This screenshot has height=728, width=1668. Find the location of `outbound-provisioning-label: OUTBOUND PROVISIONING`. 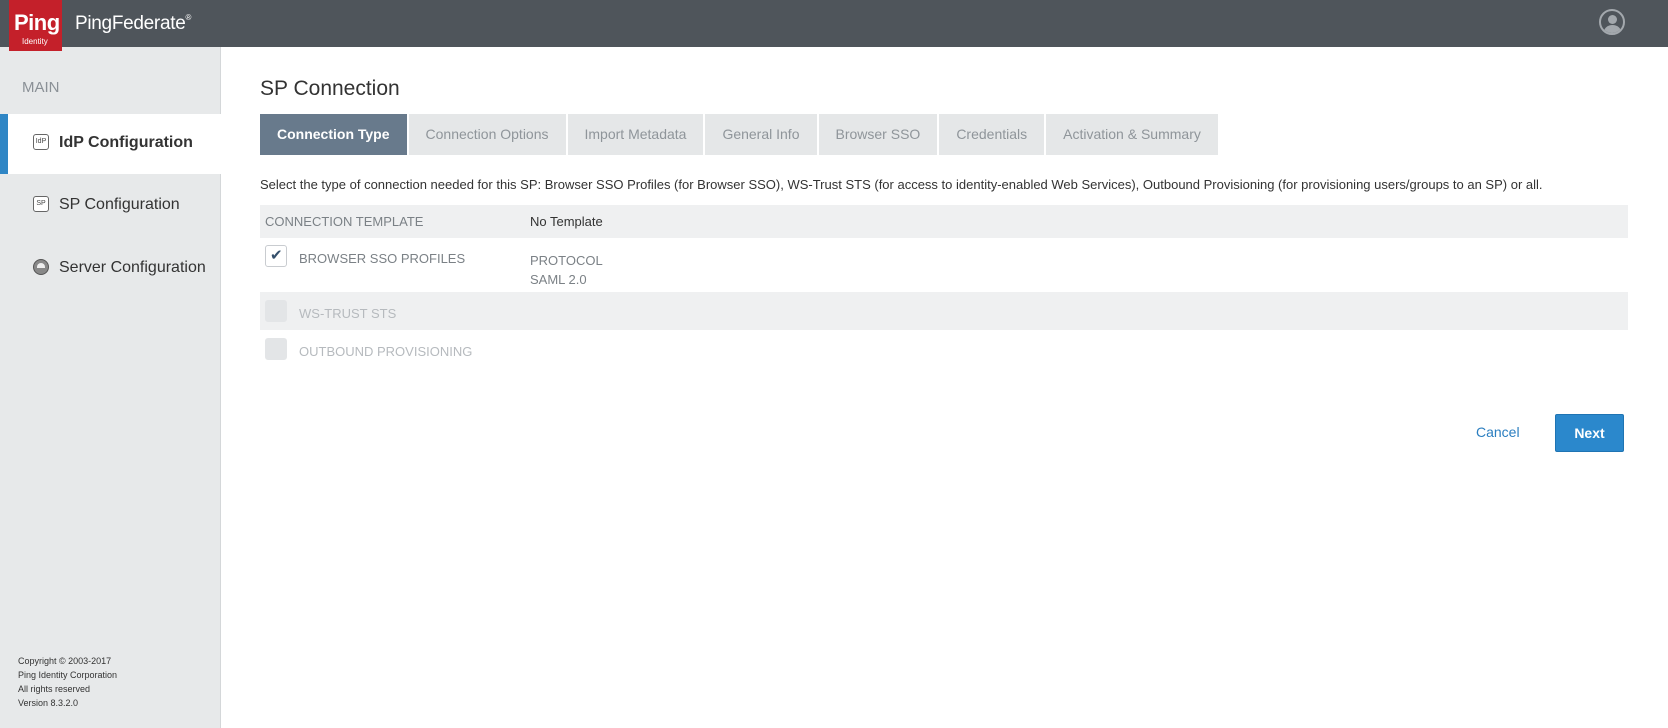

outbound-provisioning-label: OUTBOUND PROVISIONING is located at coordinates (386, 351).